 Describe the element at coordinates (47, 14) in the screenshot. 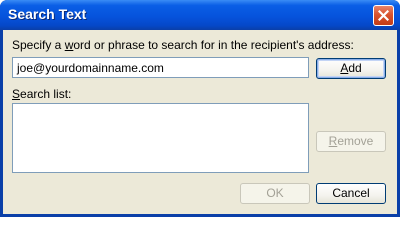

I see `window-title: Search Text` at that location.